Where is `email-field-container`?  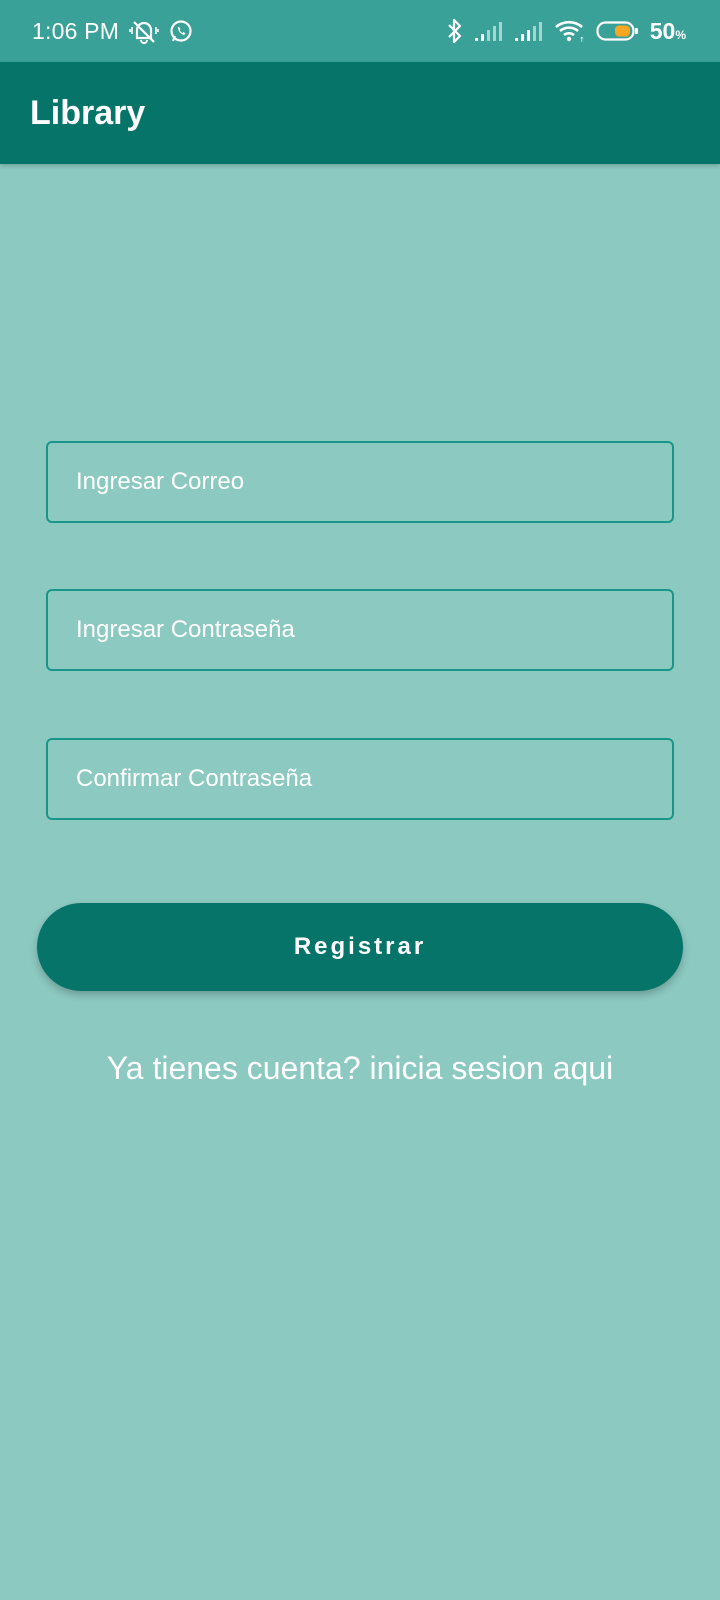 email-field-container is located at coordinates (360, 482).